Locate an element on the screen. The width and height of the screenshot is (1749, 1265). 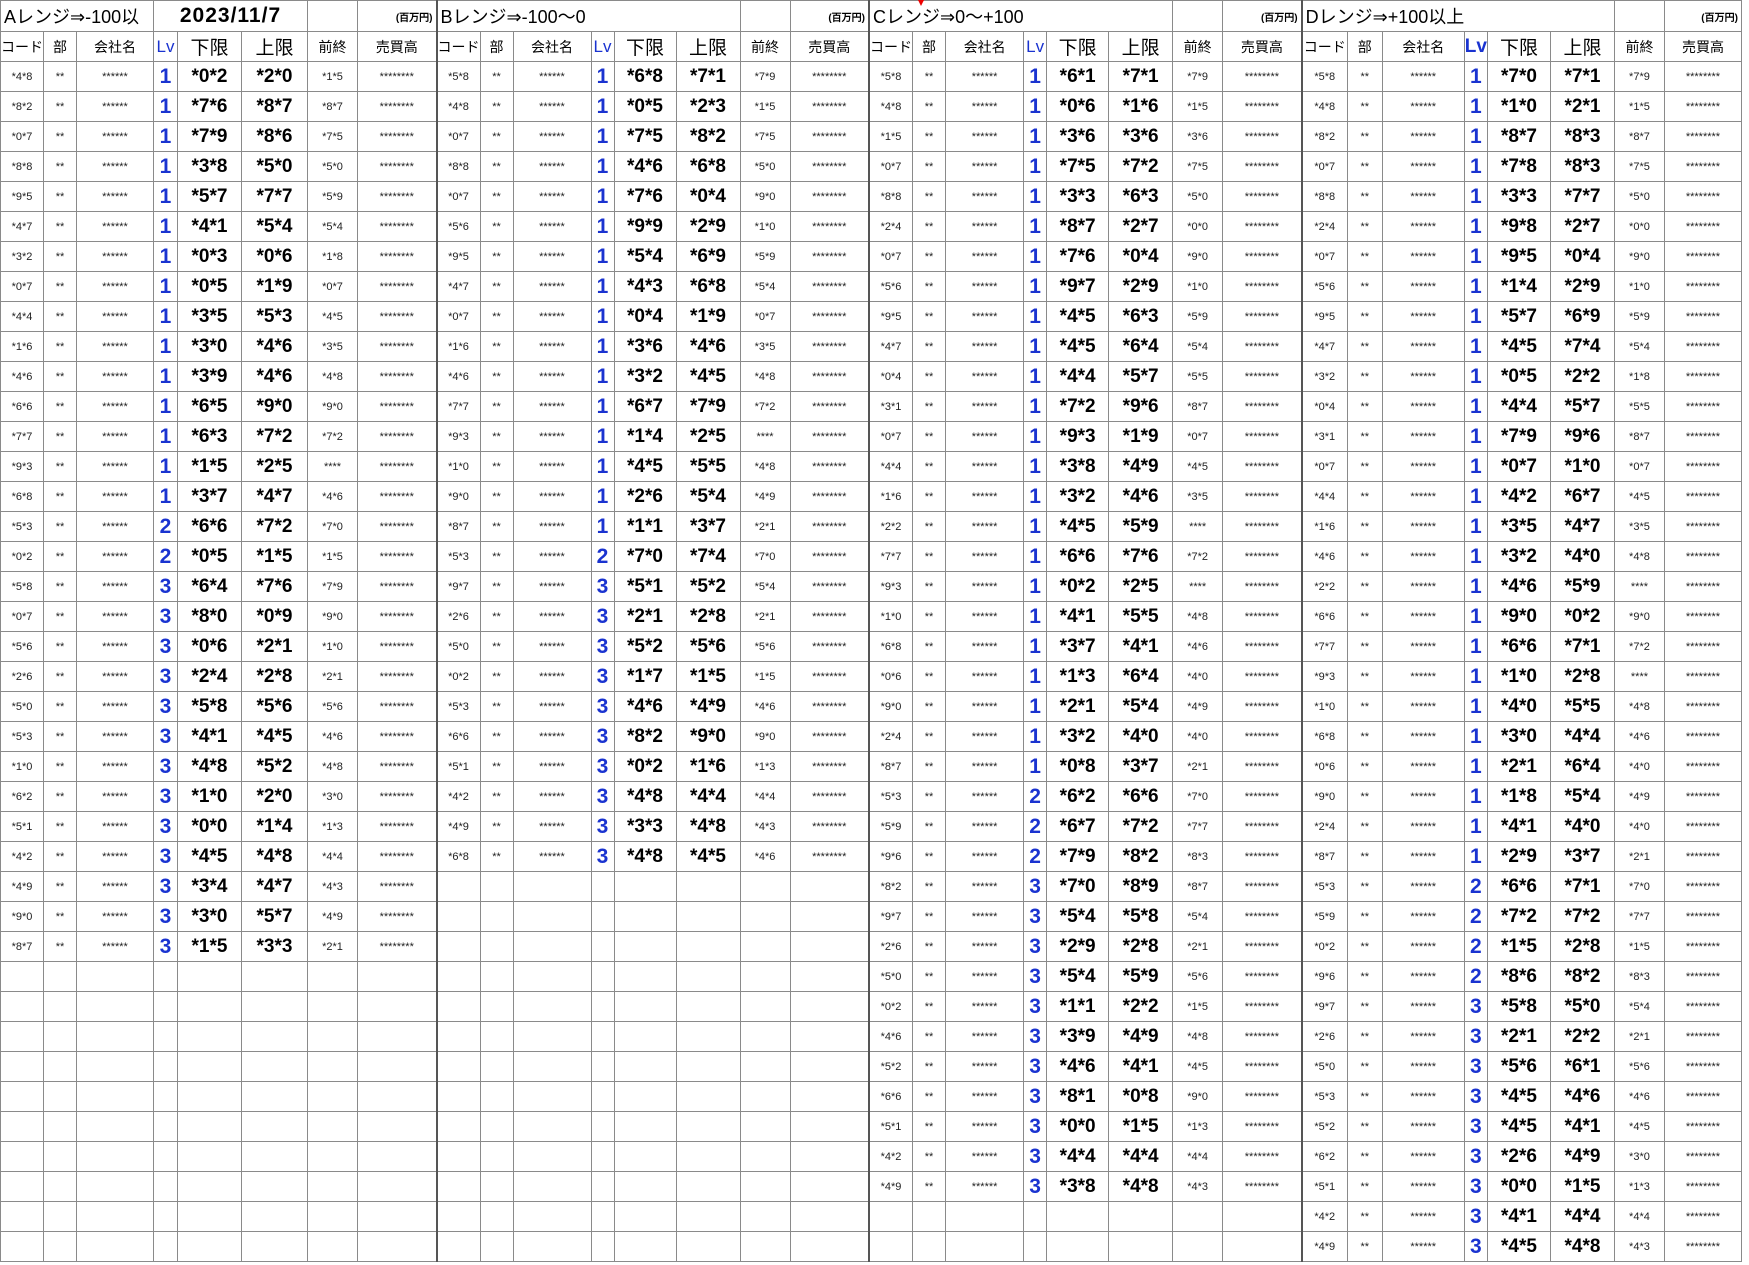
hi-cell: *3*7 is located at coordinates (1141, 766).